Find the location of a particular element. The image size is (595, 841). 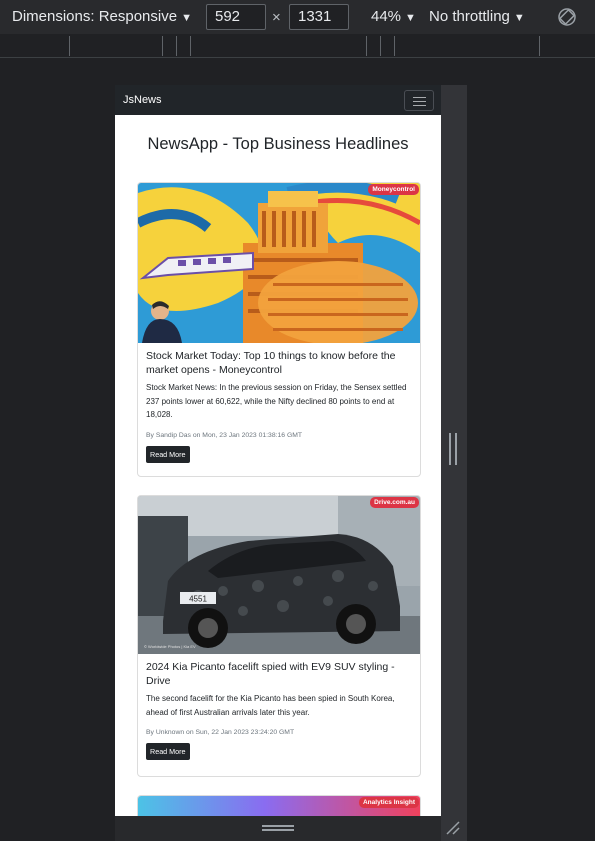

width-input: 592 is located at coordinates (236, 17).